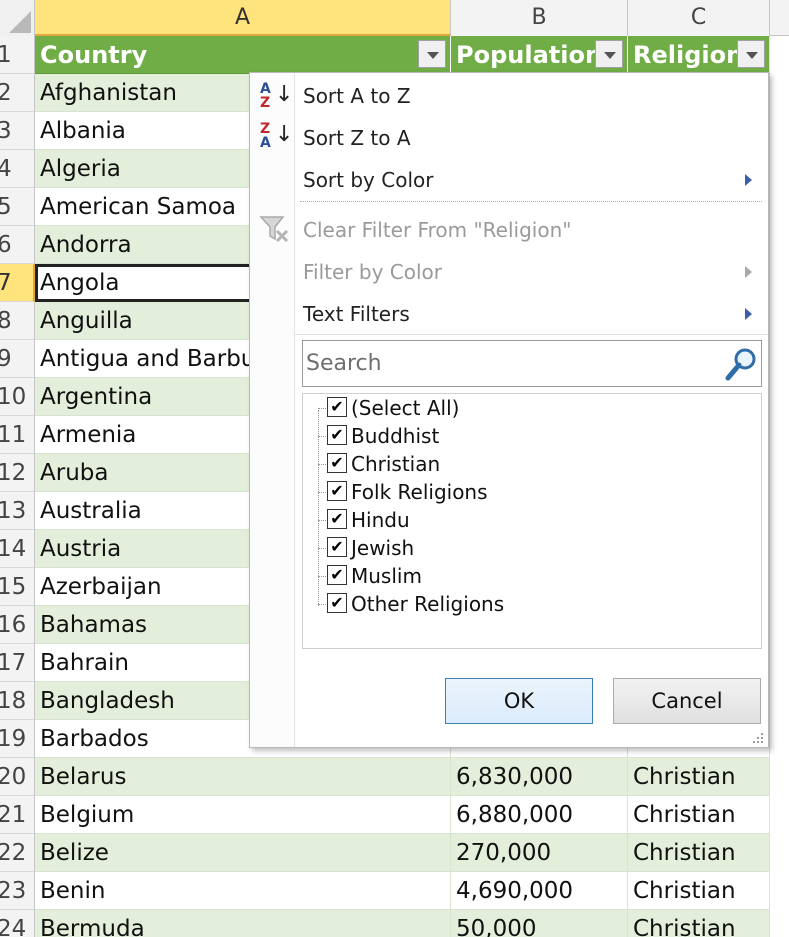  Describe the element at coordinates (17, 169) in the screenshot. I see `row-number: 4` at that location.